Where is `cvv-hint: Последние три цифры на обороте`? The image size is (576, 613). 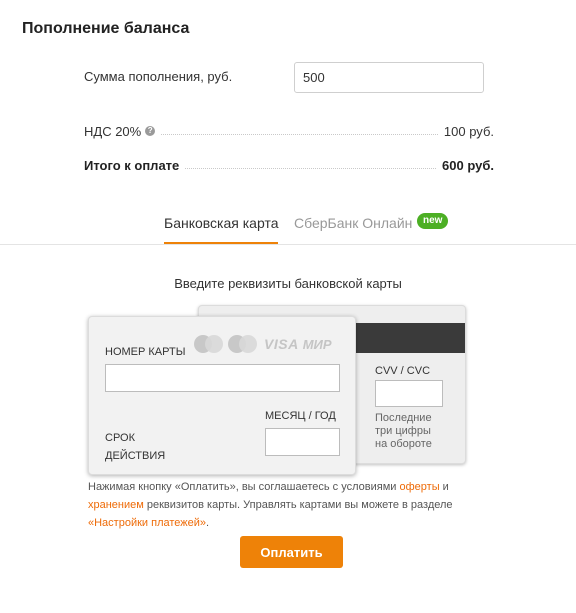 cvv-hint: Последние три цифры на обороте is located at coordinates (403, 431).